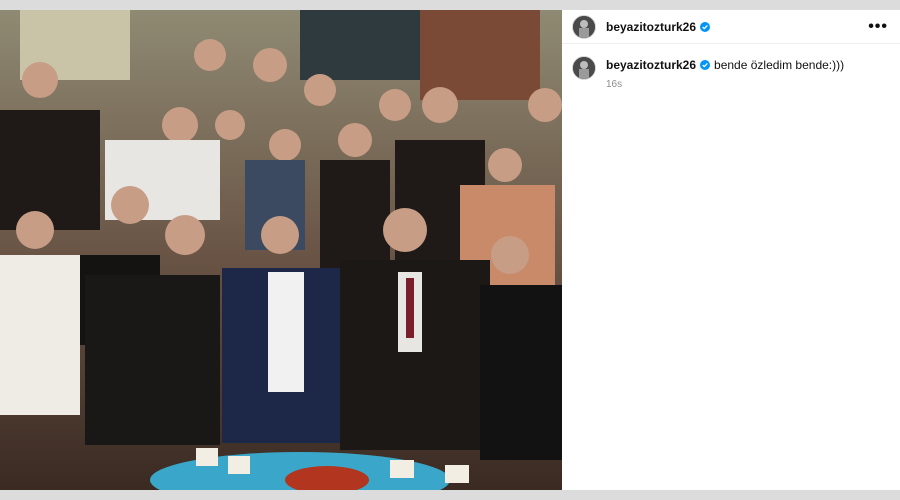  What do you see at coordinates (779, 65) in the screenshot?
I see `caption-text: bende özledim bende:)))` at bounding box center [779, 65].